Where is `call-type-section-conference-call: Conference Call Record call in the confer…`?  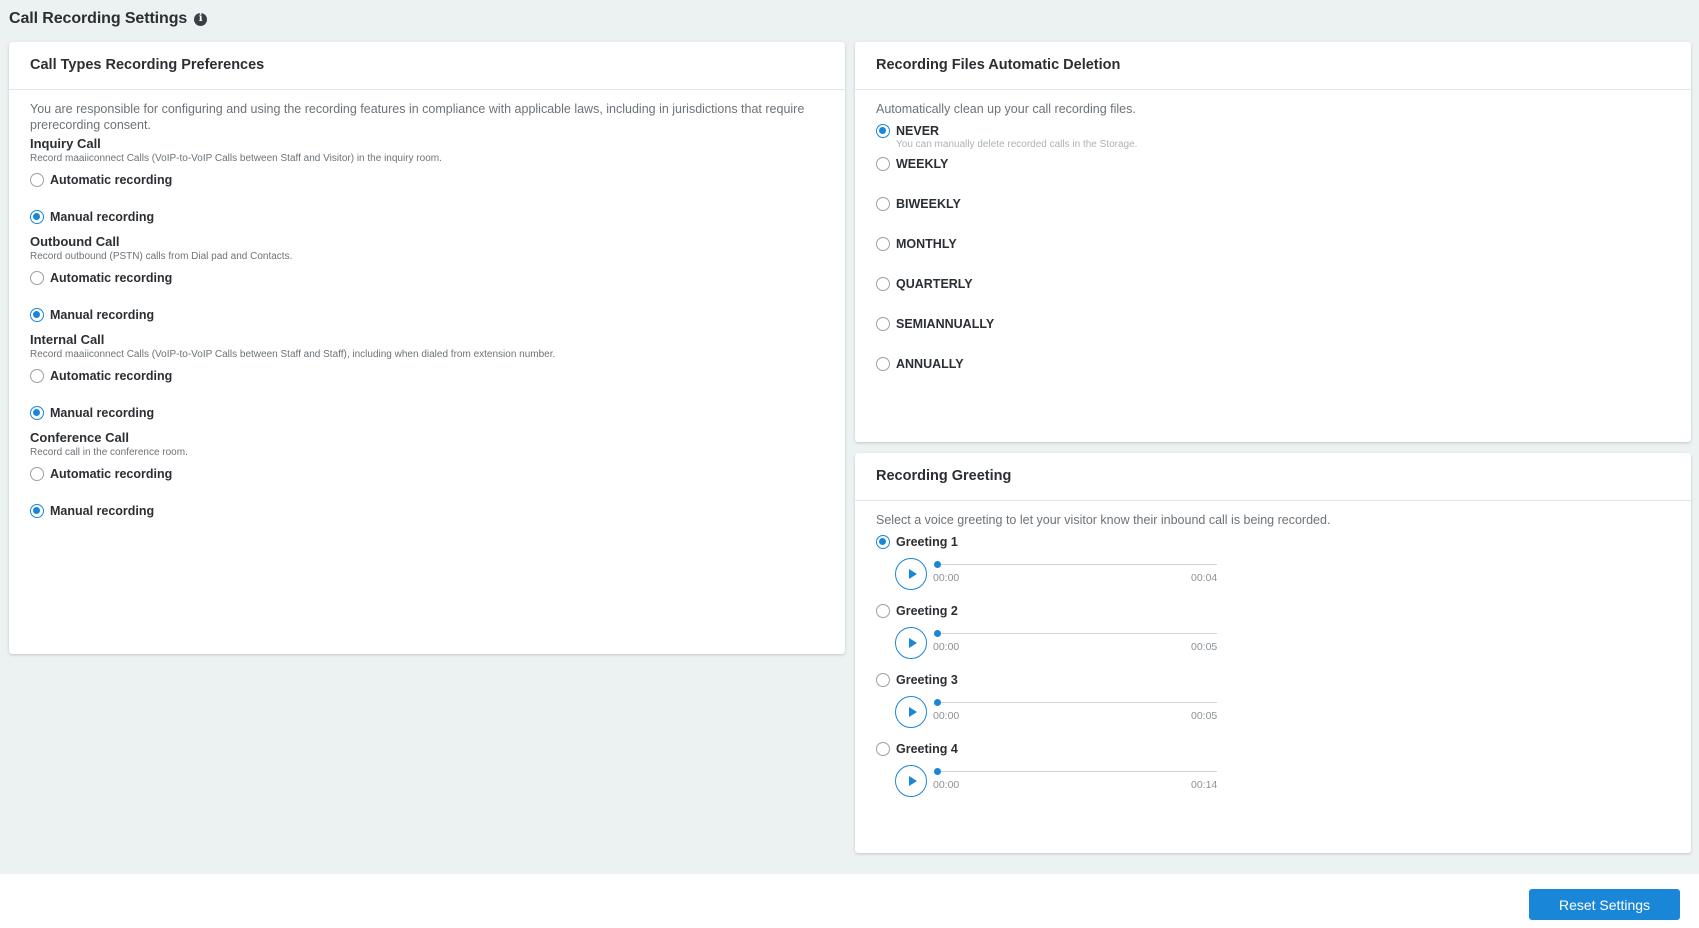
call-type-section-conference-call: Conference Call Record call in the confer… is located at coordinates (427, 475).